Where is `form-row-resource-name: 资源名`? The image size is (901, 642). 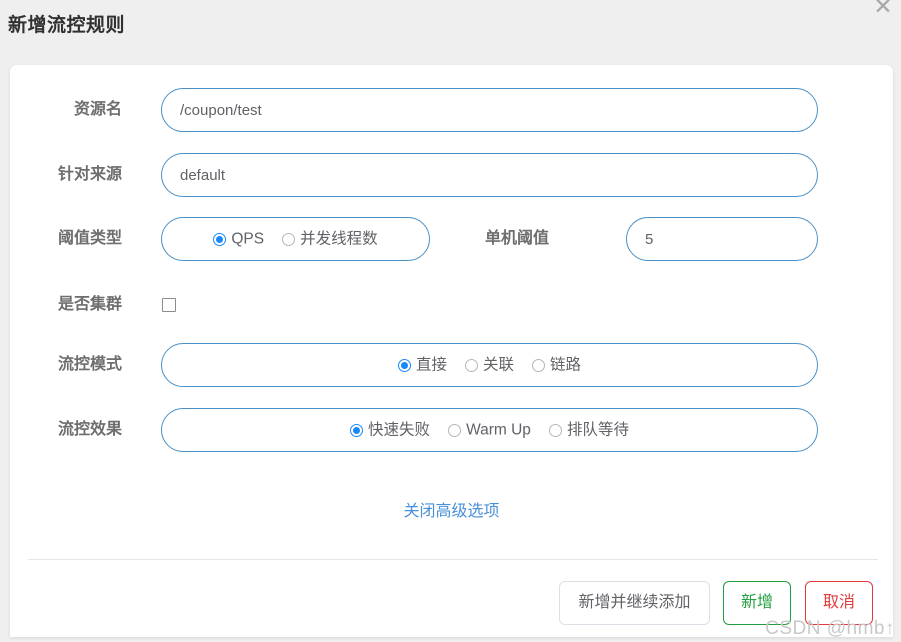
form-row-resource-name: 资源名 is located at coordinates (451, 110).